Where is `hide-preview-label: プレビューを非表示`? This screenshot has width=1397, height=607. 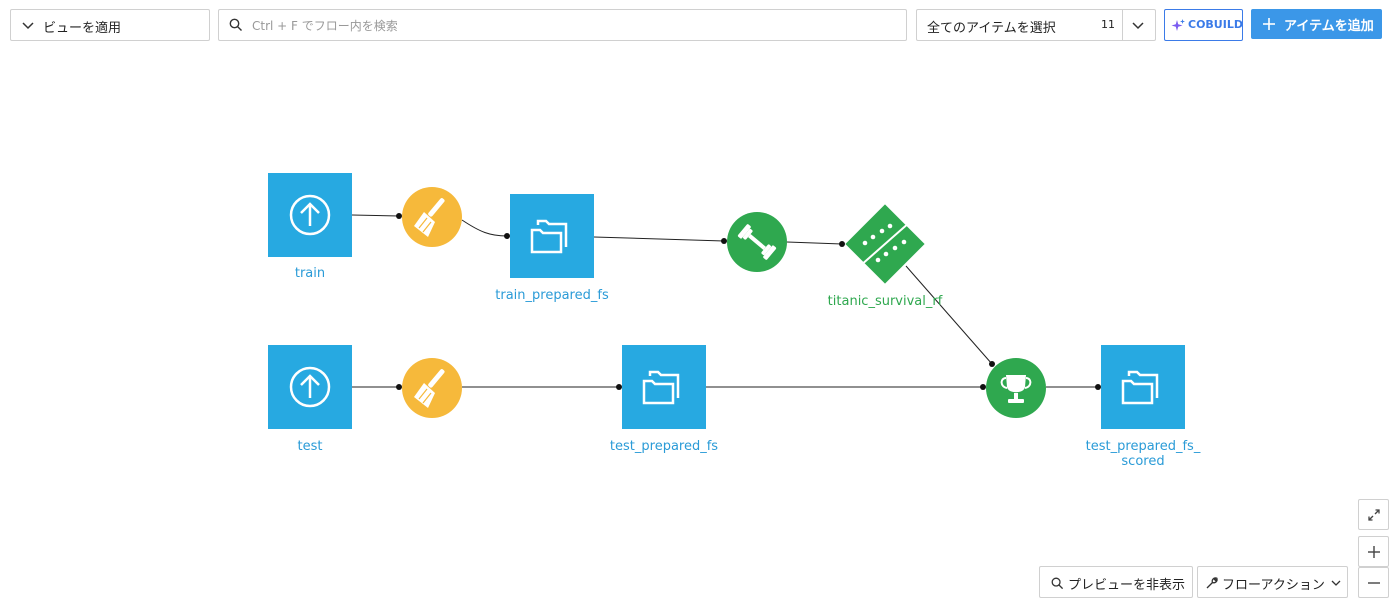
hide-preview-label: プレビューを非表示 is located at coordinates (1127, 585).